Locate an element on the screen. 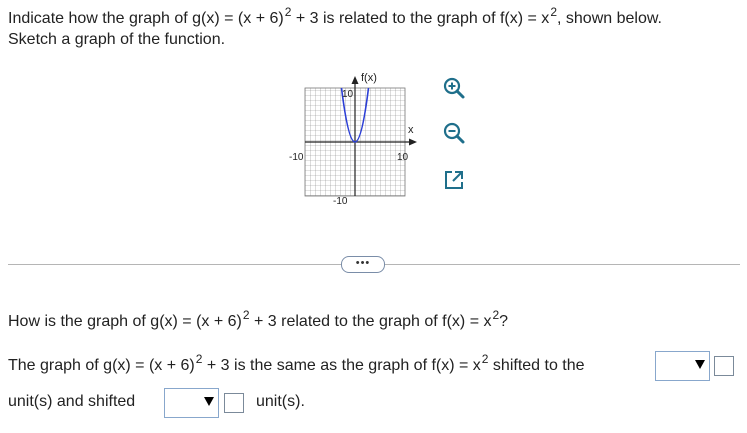  x-tick-right: 10 is located at coordinates (403, 157).